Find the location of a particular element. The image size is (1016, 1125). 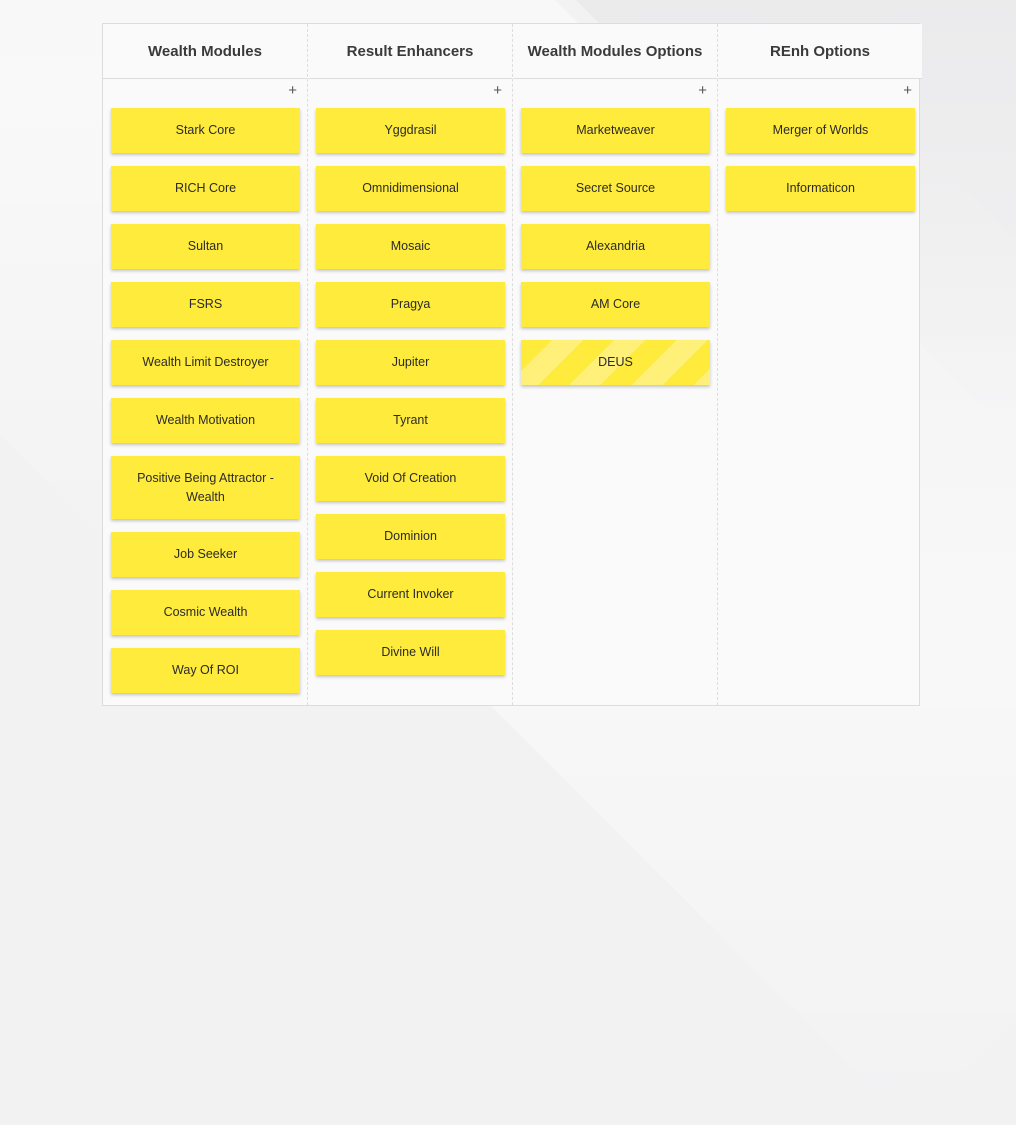

card-selected: DEUS is located at coordinates (615, 362).